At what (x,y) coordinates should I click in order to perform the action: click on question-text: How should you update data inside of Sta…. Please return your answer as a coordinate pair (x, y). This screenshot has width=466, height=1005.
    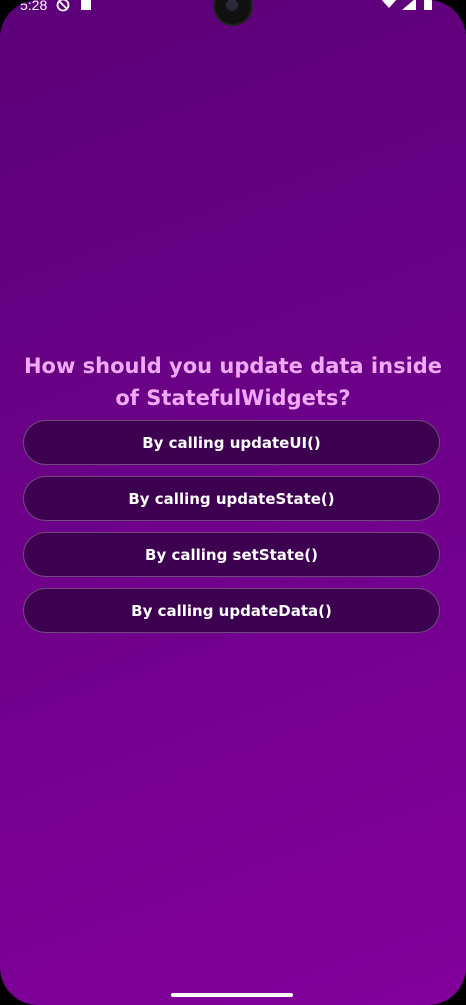
    Looking at the image, I should click on (233, 382).